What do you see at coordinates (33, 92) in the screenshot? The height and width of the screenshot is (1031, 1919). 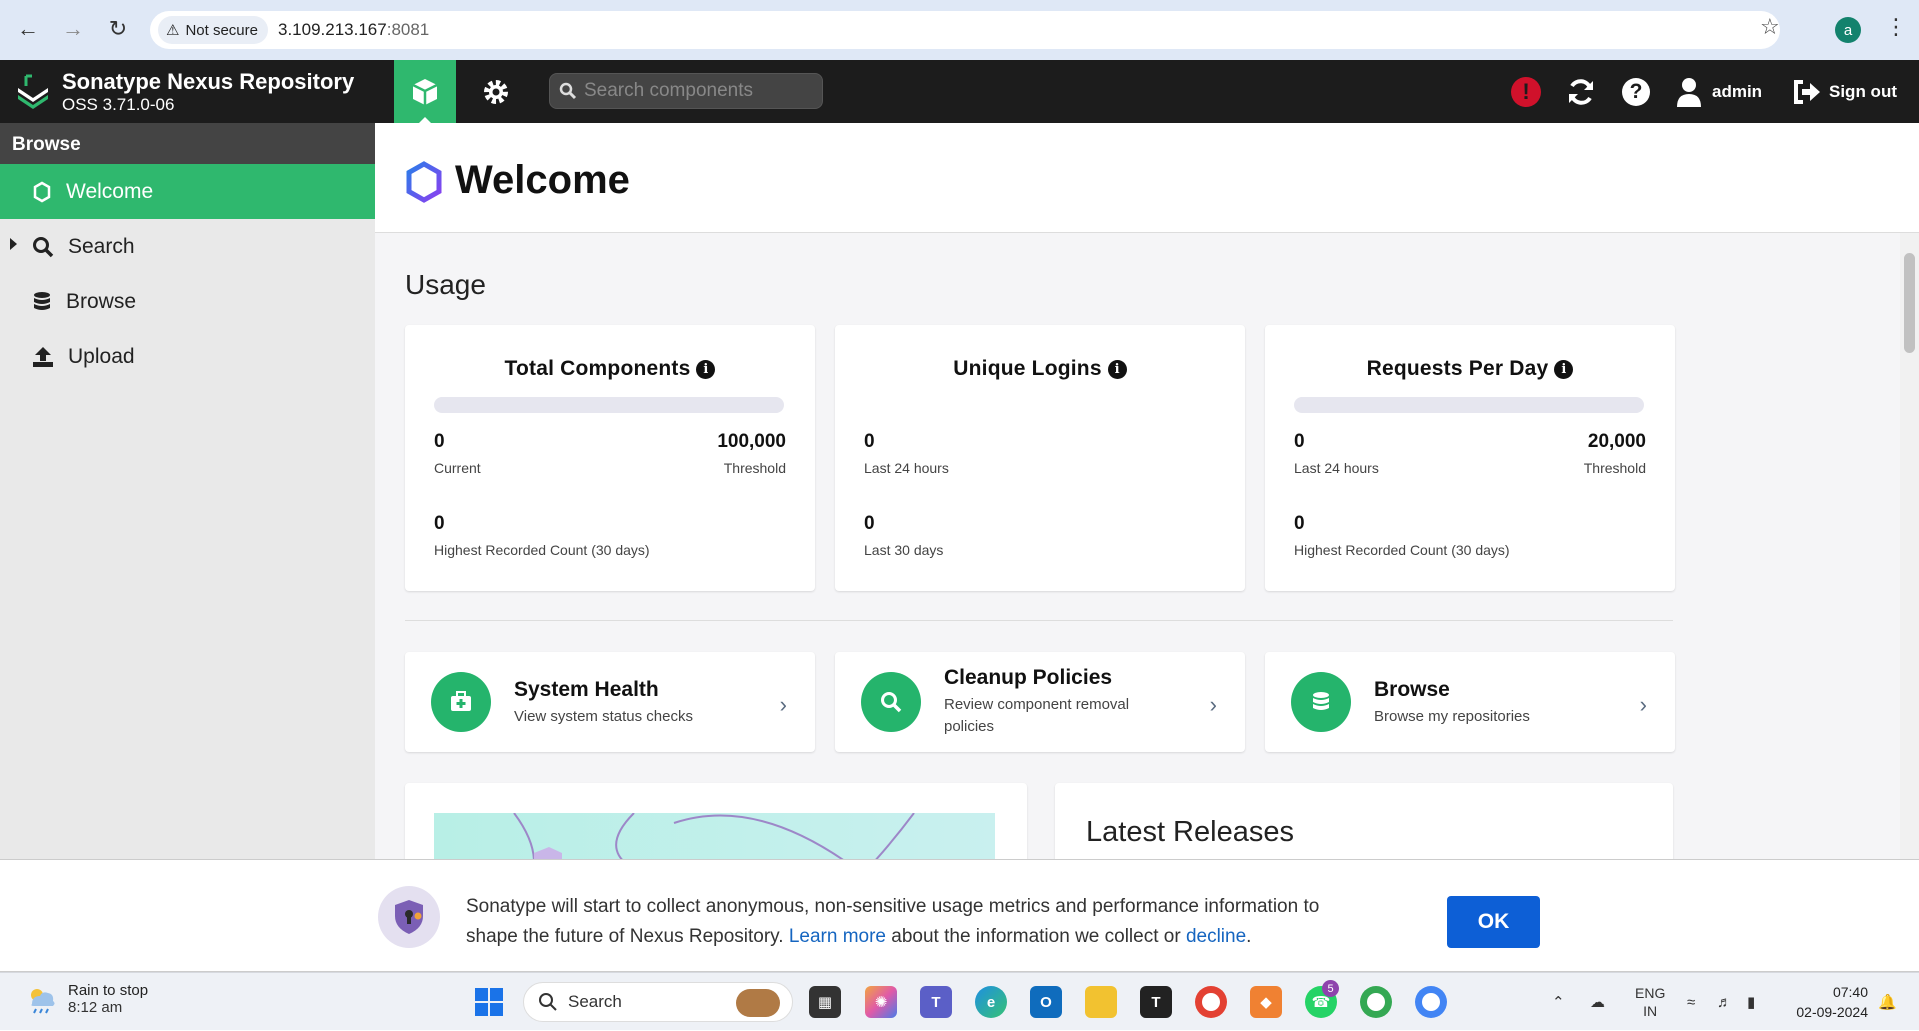 I see `sonatype-logo-icon` at bounding box center [33, 92].